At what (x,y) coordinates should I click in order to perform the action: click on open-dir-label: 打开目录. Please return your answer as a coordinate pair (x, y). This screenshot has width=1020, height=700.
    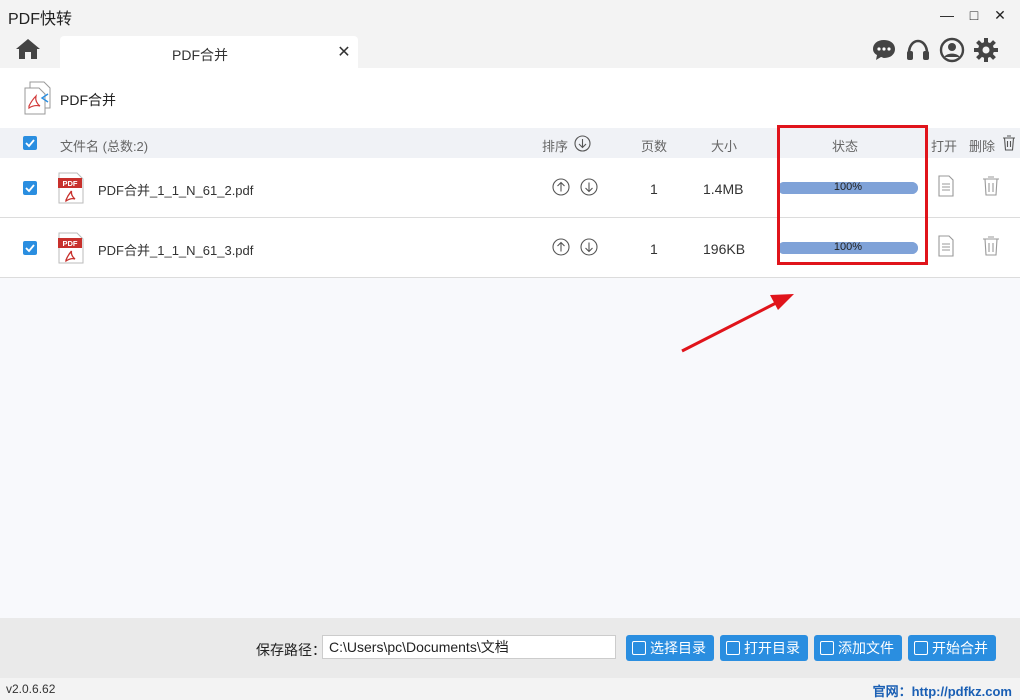
    Looking at the image, I should click on (772, 648).